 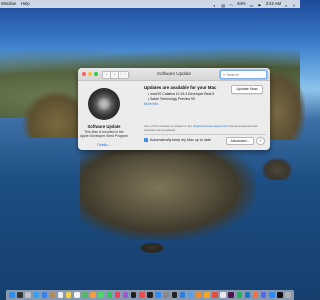 What do you see at coordinates (247, 89) in the screenshot?
I see `update-now-button: Update Now` at bounding box center [247, 89].